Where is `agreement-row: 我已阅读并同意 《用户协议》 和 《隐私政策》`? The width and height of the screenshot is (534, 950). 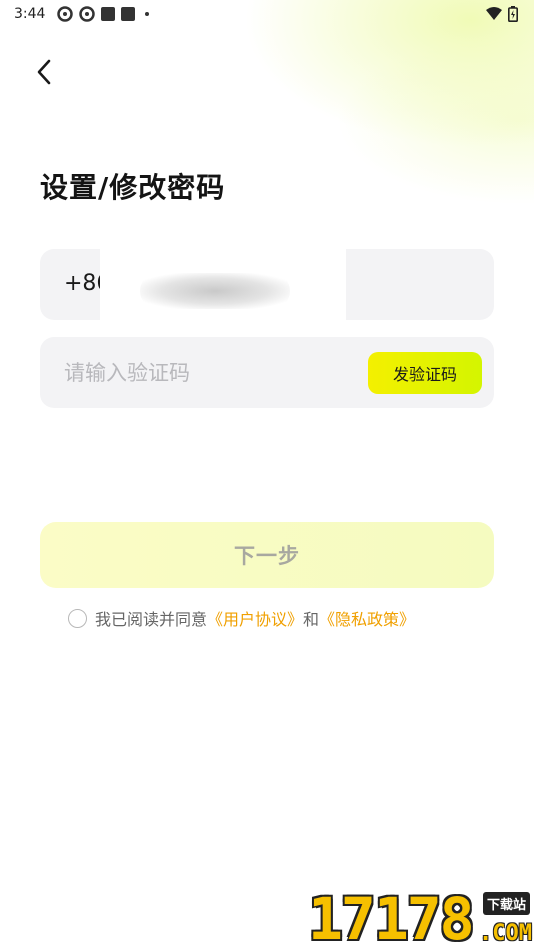
agreement-row: 我已阅读并同意 《用户协议》 和 《隐私政策》 is located at coordinates (241, 618).